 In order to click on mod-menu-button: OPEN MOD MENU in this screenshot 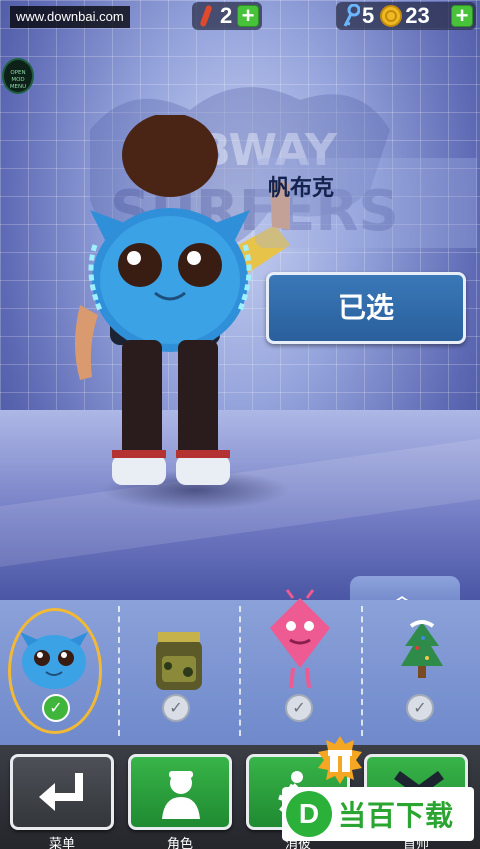, I will do `click(18, 76)`.